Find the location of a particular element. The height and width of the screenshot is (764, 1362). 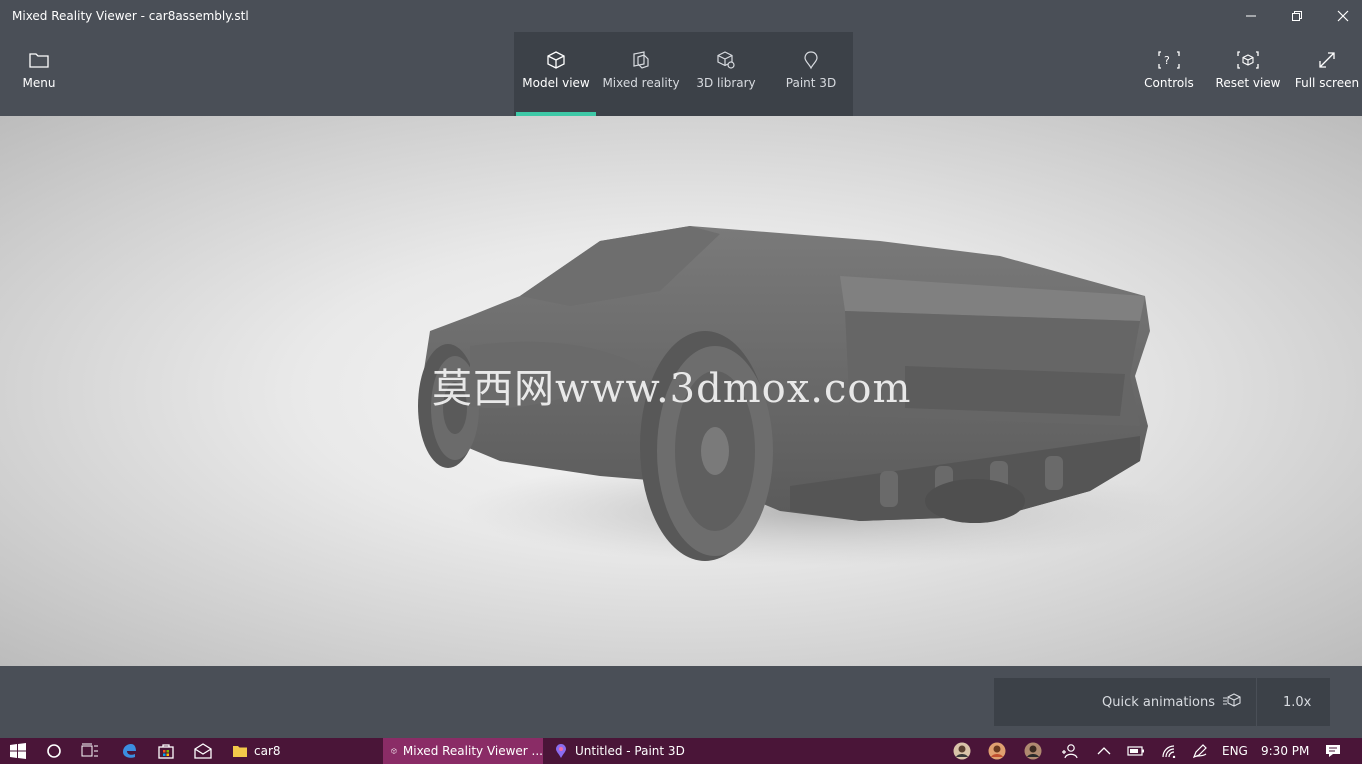

bottom-bar: Quick animations 1.0x is located at coordinates (681, 702).